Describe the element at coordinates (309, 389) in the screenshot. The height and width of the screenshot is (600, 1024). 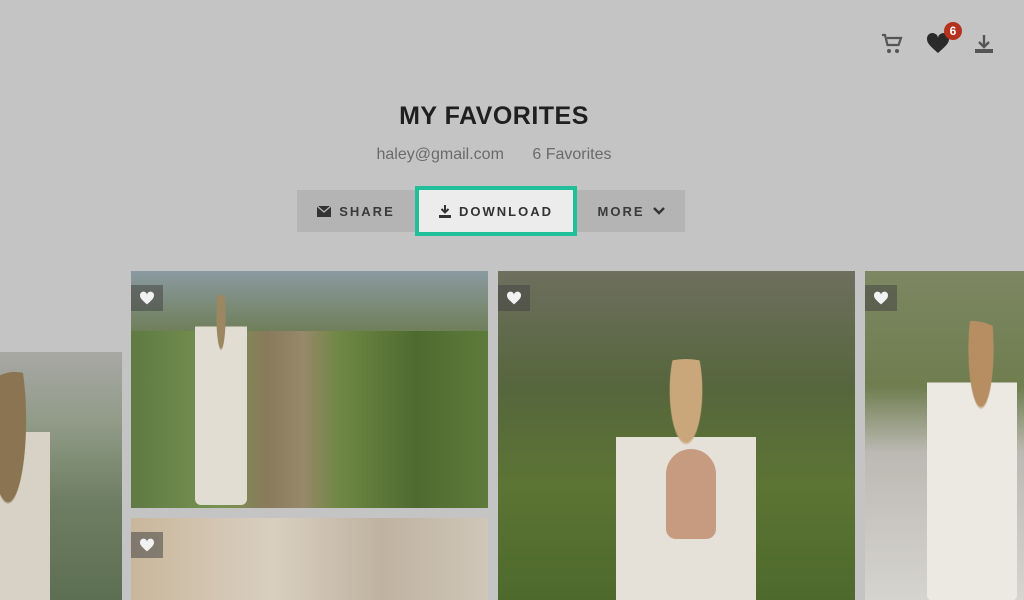
I see `photo-vineyard-path` at that location.